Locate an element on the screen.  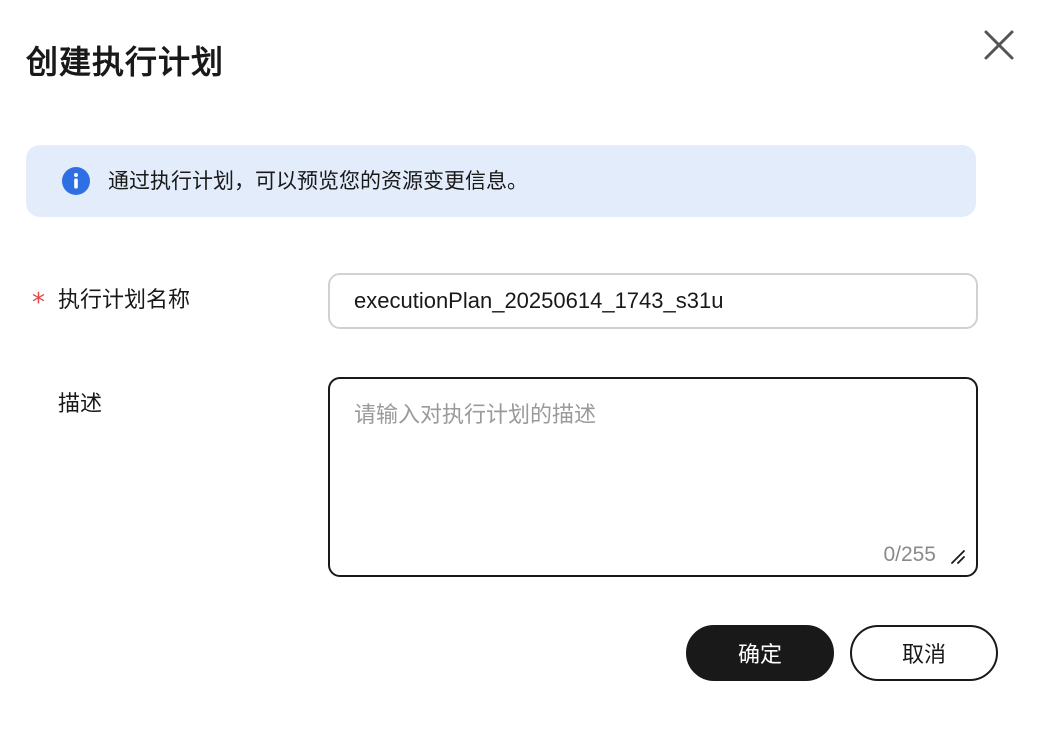
plan-name-input is located at coordinates (653, 301).